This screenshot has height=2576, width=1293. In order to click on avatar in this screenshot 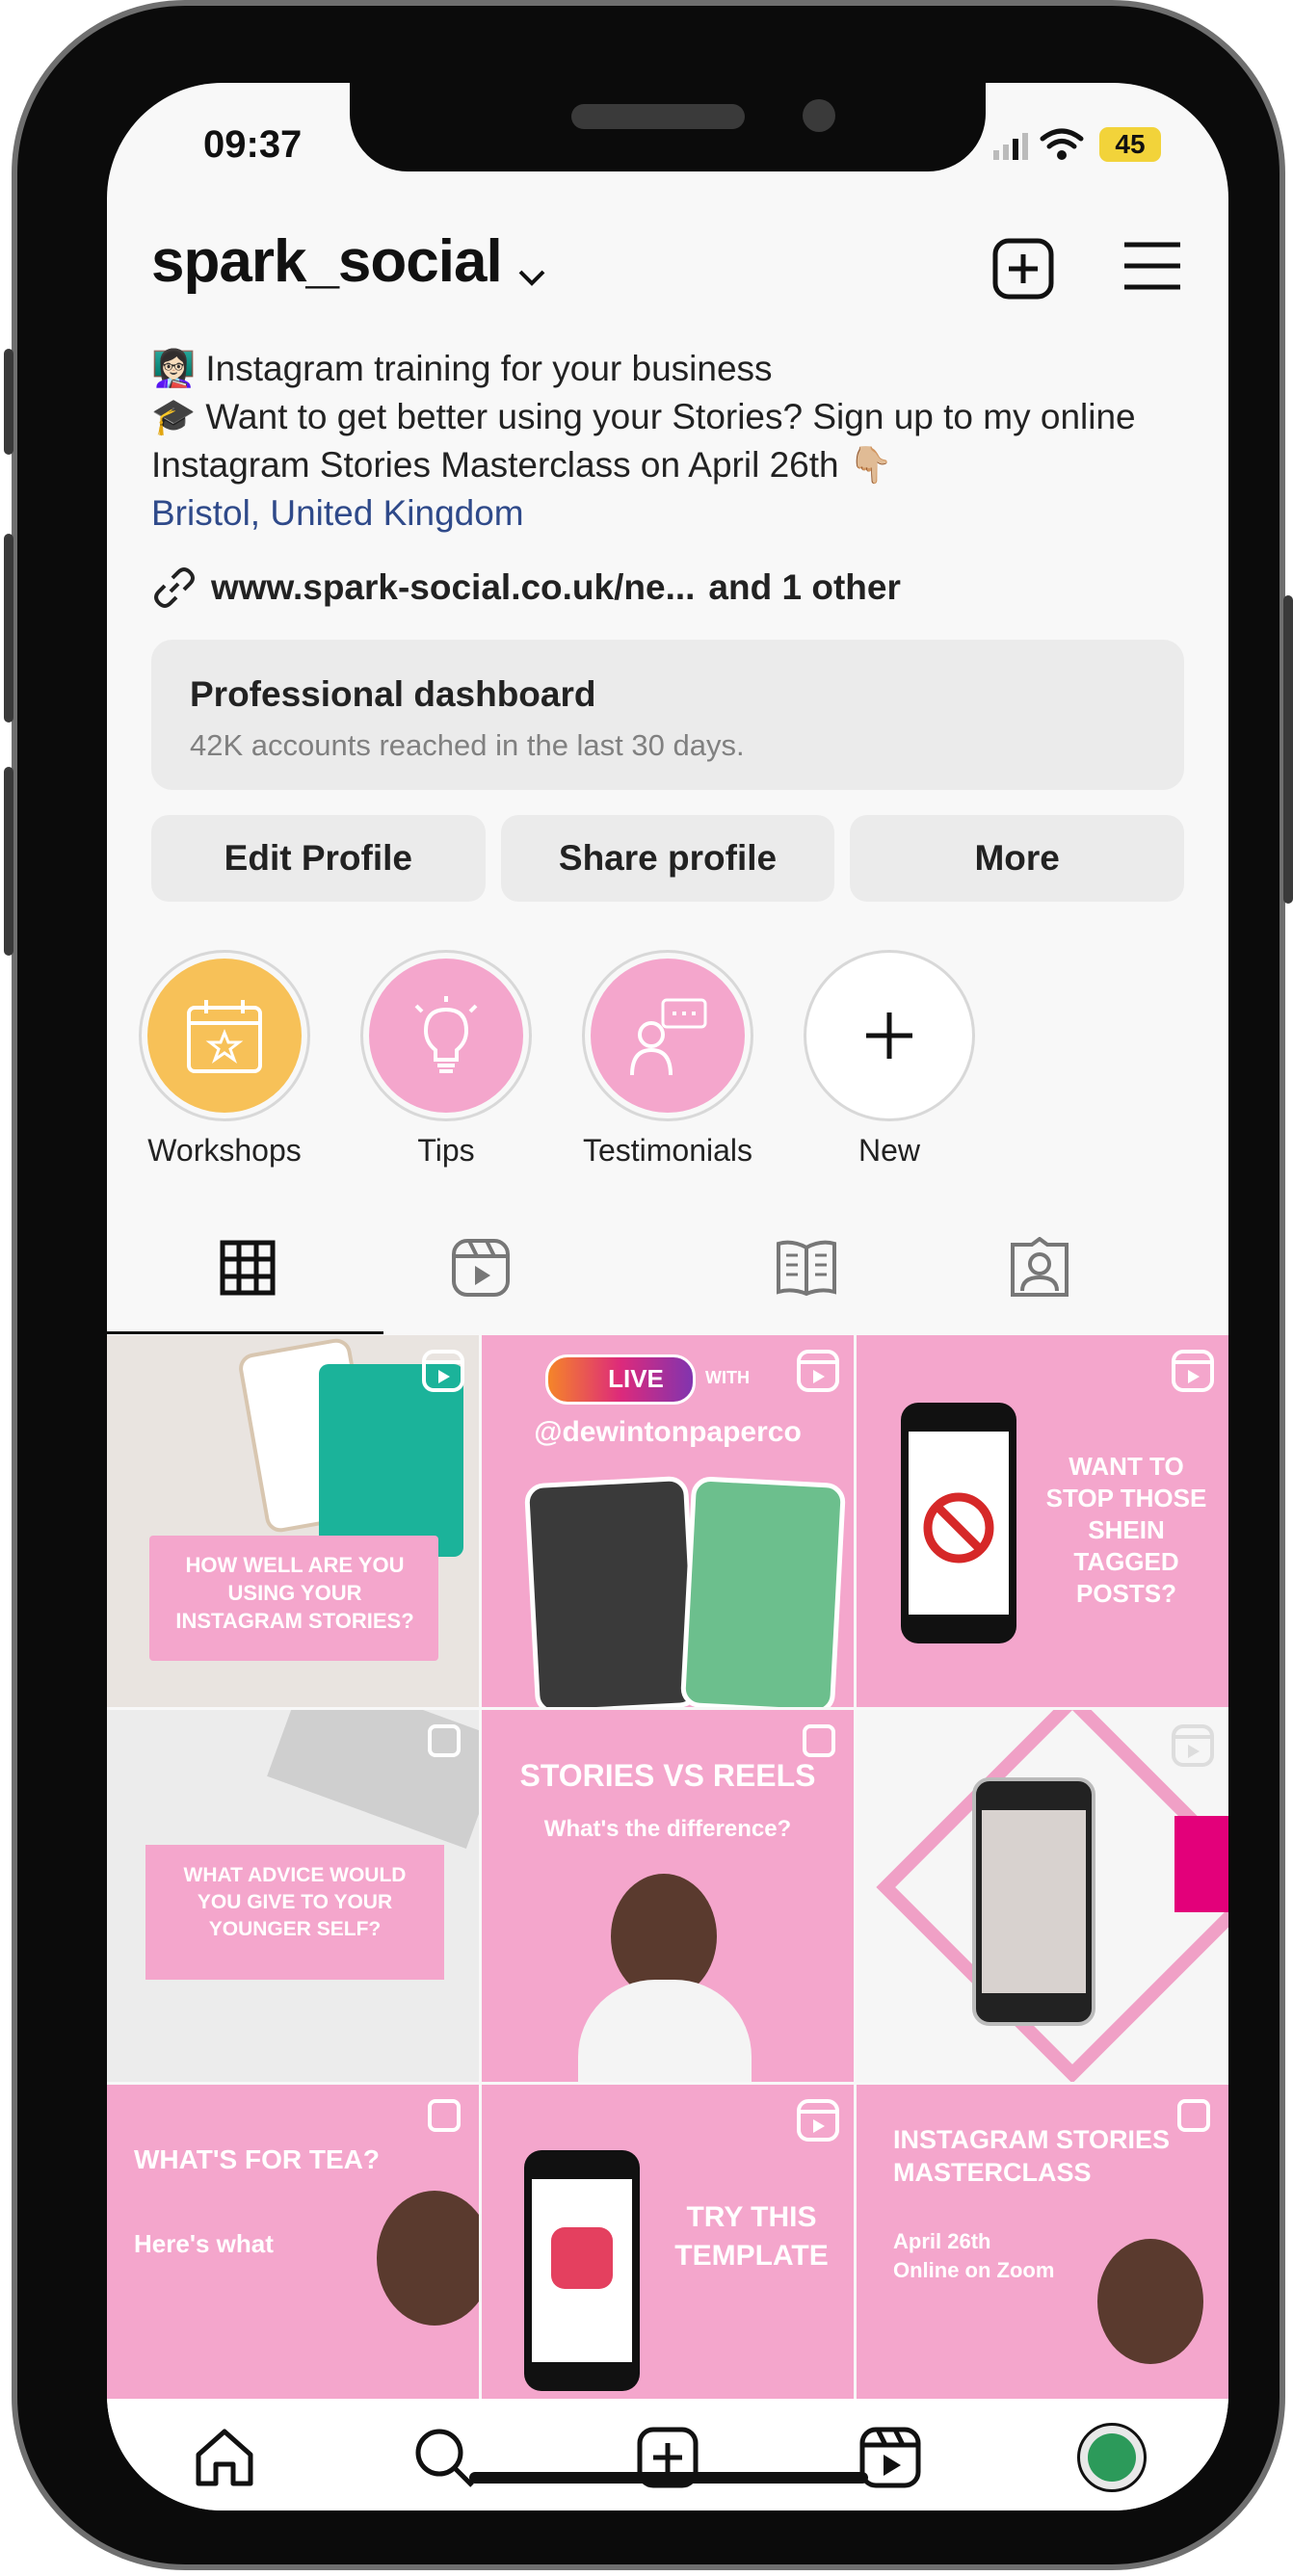, I will do `click(1112, 2457)`.